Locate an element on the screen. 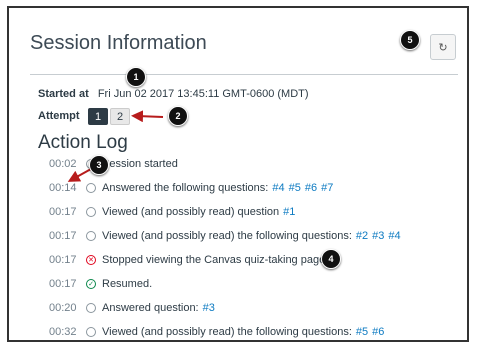 The image size is (480, 360). arrow-to-log is located at coordinates (79, 175).